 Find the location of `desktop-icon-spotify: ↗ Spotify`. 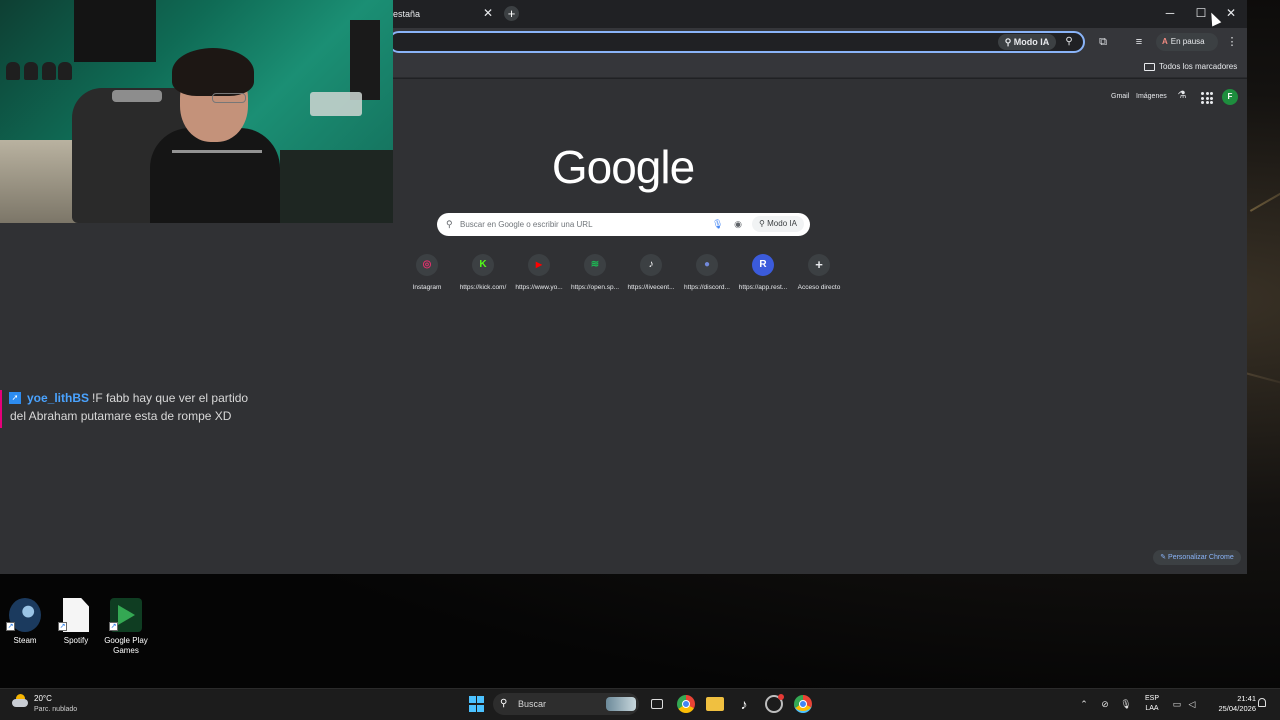

desktop-icon-spotify: ↗ Spotify is located at coordinates (76, 629).